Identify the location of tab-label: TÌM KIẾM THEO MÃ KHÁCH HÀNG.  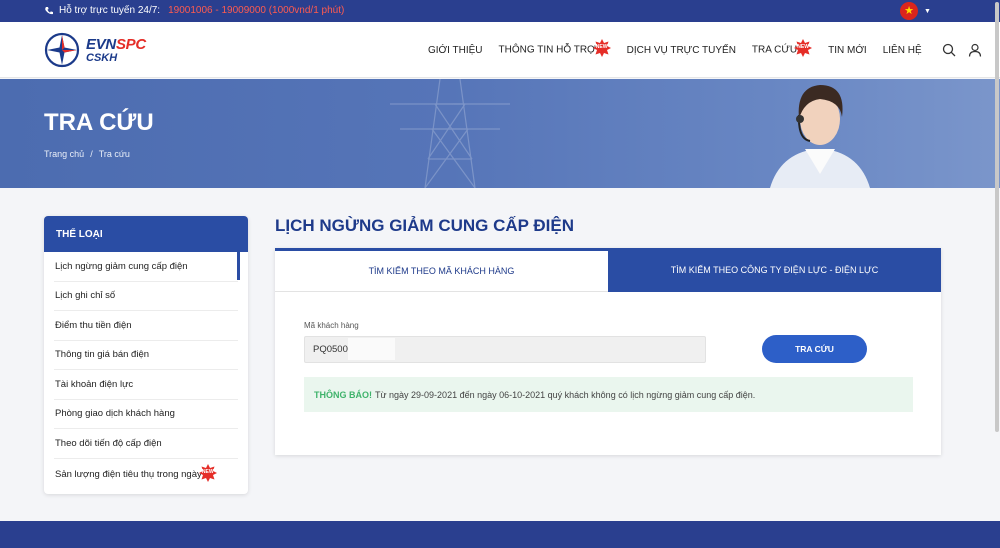
(441, 271).